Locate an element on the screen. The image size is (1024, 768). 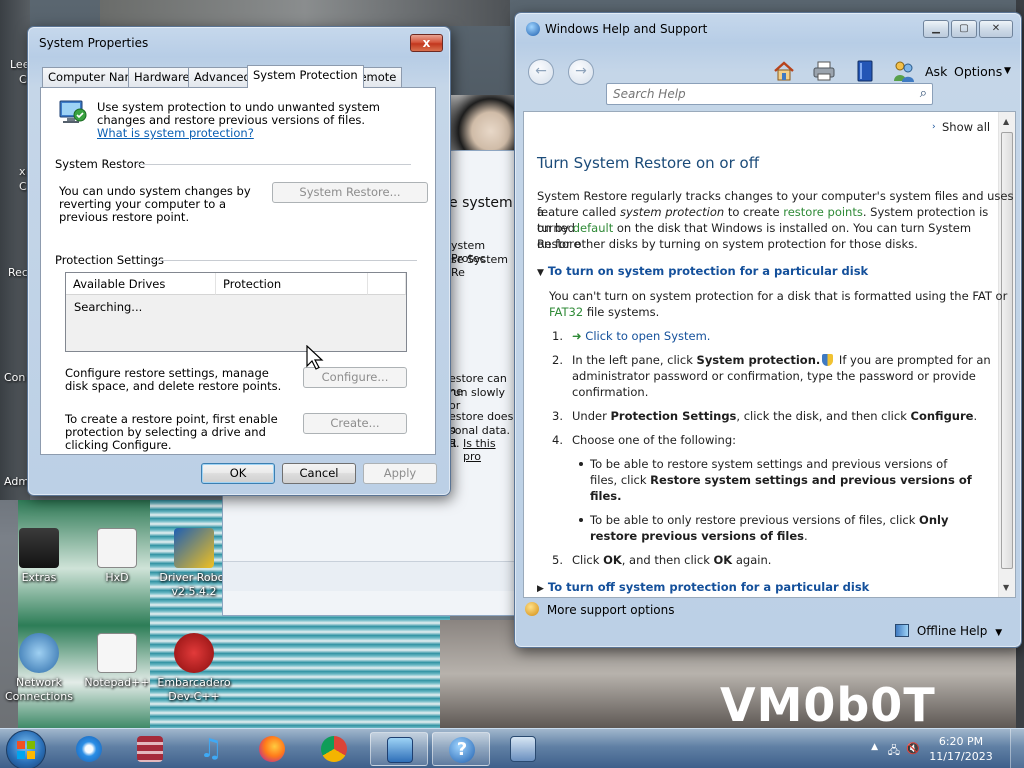
text: Protection Settings is located at coordinates (673, 416).